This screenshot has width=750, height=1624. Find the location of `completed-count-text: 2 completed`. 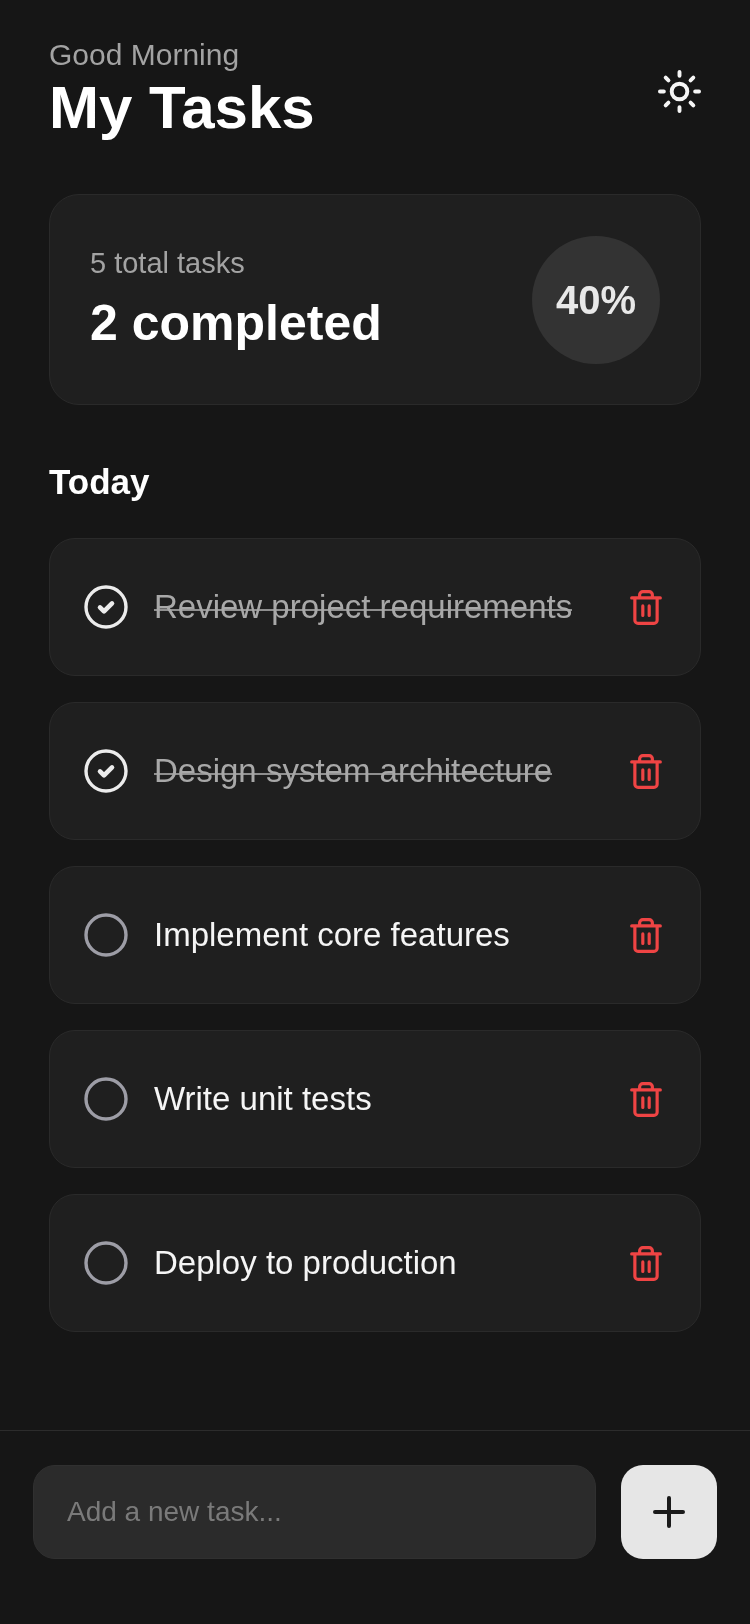

completed-count-text: 2 completed is located at coordinates (236, 323).